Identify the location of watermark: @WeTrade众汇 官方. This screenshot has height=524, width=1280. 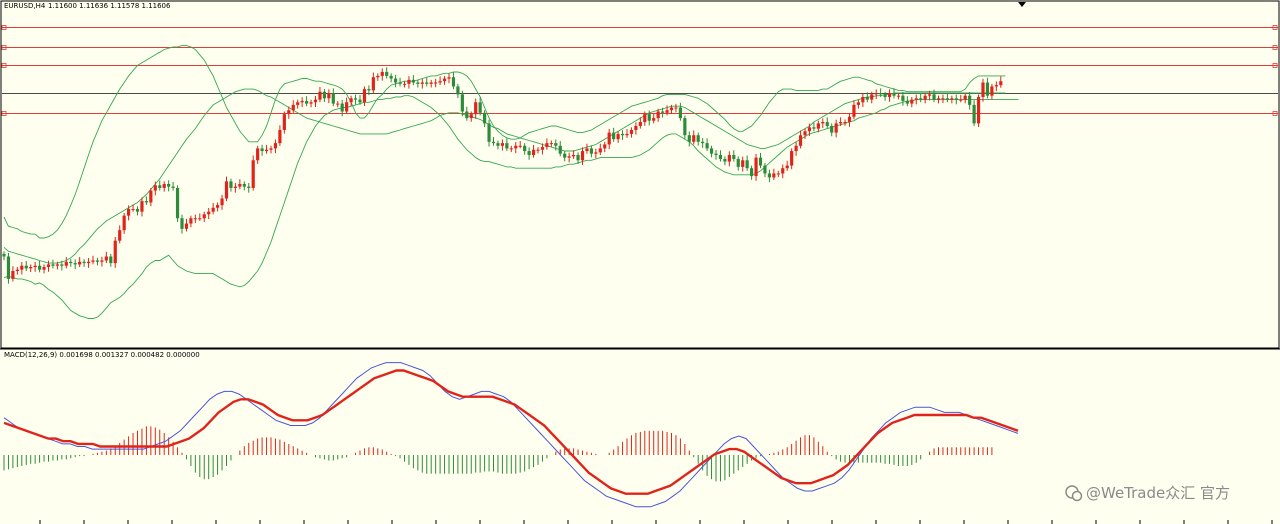
(1147, 493).